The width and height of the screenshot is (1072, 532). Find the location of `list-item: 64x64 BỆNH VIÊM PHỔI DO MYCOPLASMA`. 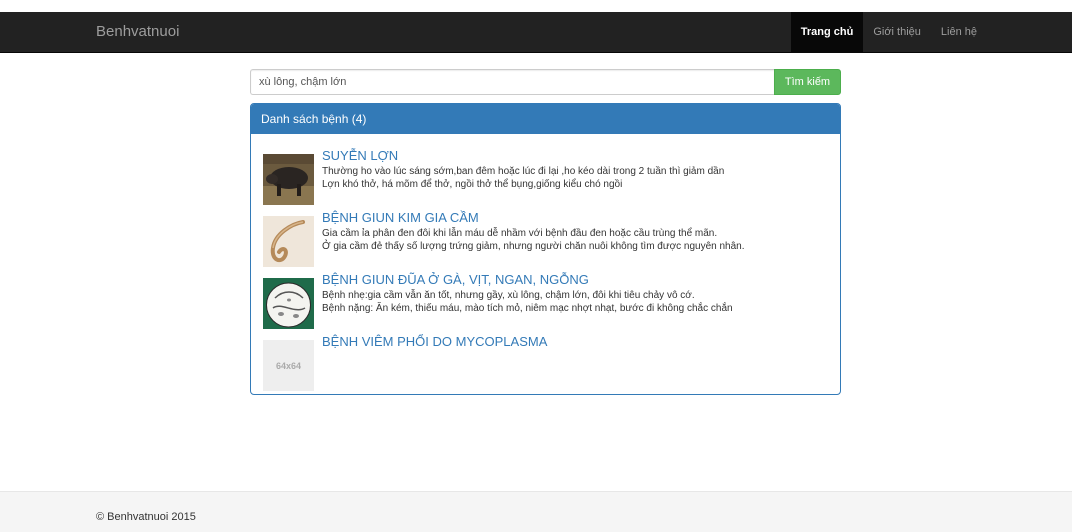

list-item: 64x64 BỆNH VIÊM PHỔI DO MYCOPLASMA is located at coordinates (545, 363).